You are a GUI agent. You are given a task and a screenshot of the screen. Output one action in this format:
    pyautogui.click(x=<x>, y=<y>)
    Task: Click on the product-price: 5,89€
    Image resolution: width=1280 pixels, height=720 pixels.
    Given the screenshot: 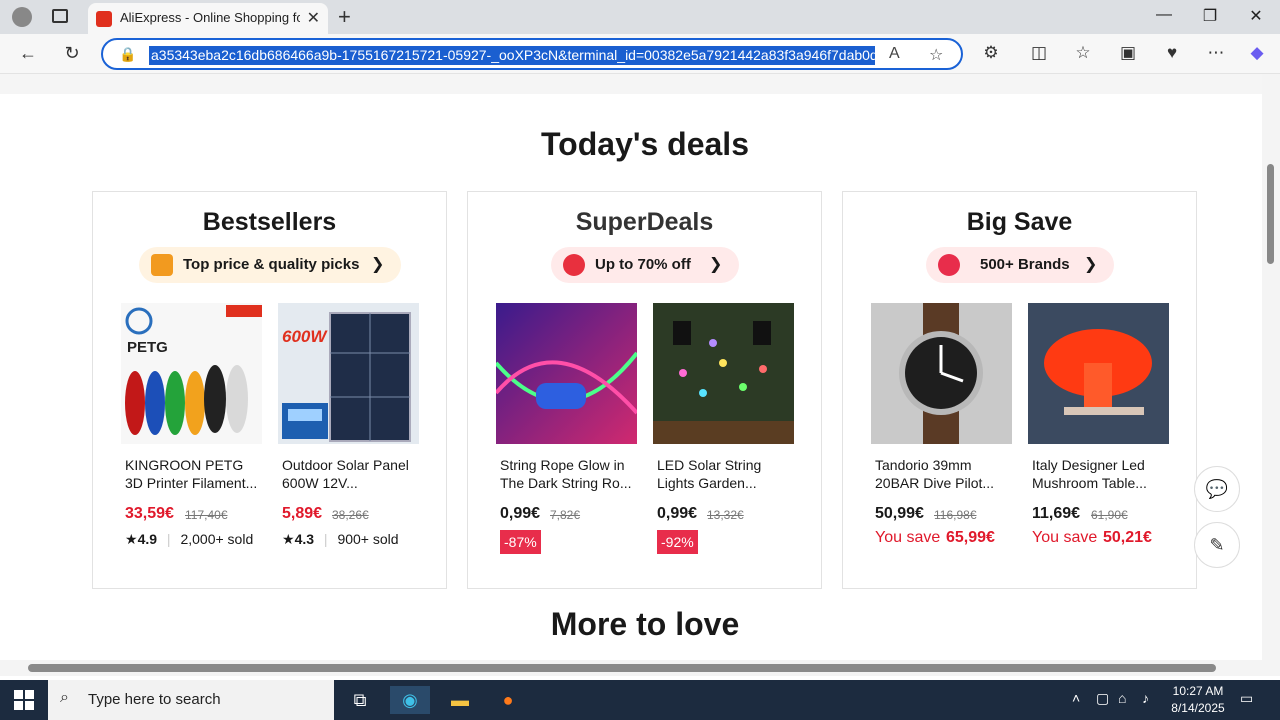 What is the action you would take?
    pyautogui.click(x=302, y=513)
    